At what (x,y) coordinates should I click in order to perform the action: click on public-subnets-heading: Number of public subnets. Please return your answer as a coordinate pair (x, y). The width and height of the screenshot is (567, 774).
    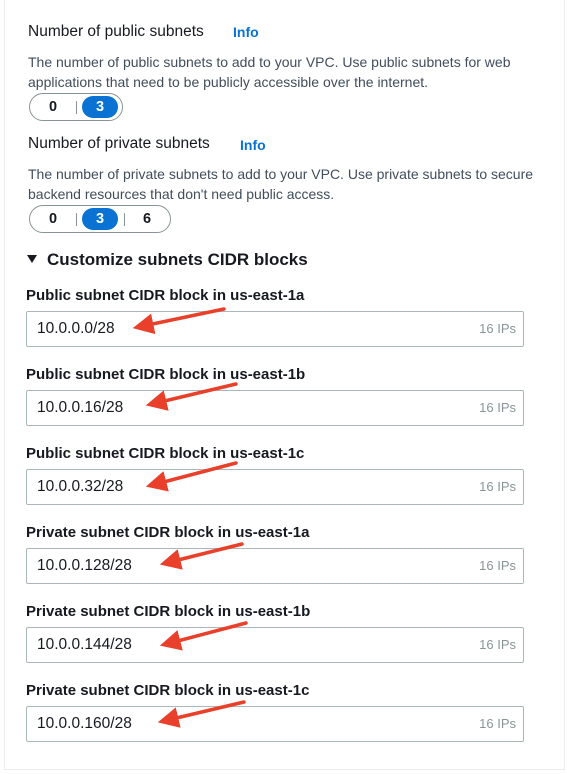
    Looking at the image, I should click on (116, 31).